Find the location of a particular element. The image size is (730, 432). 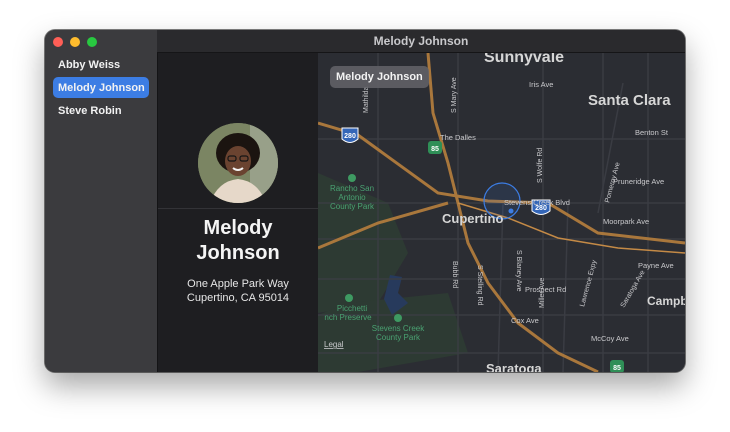

street-label: The Dalles is located at coordinates (458, 137).